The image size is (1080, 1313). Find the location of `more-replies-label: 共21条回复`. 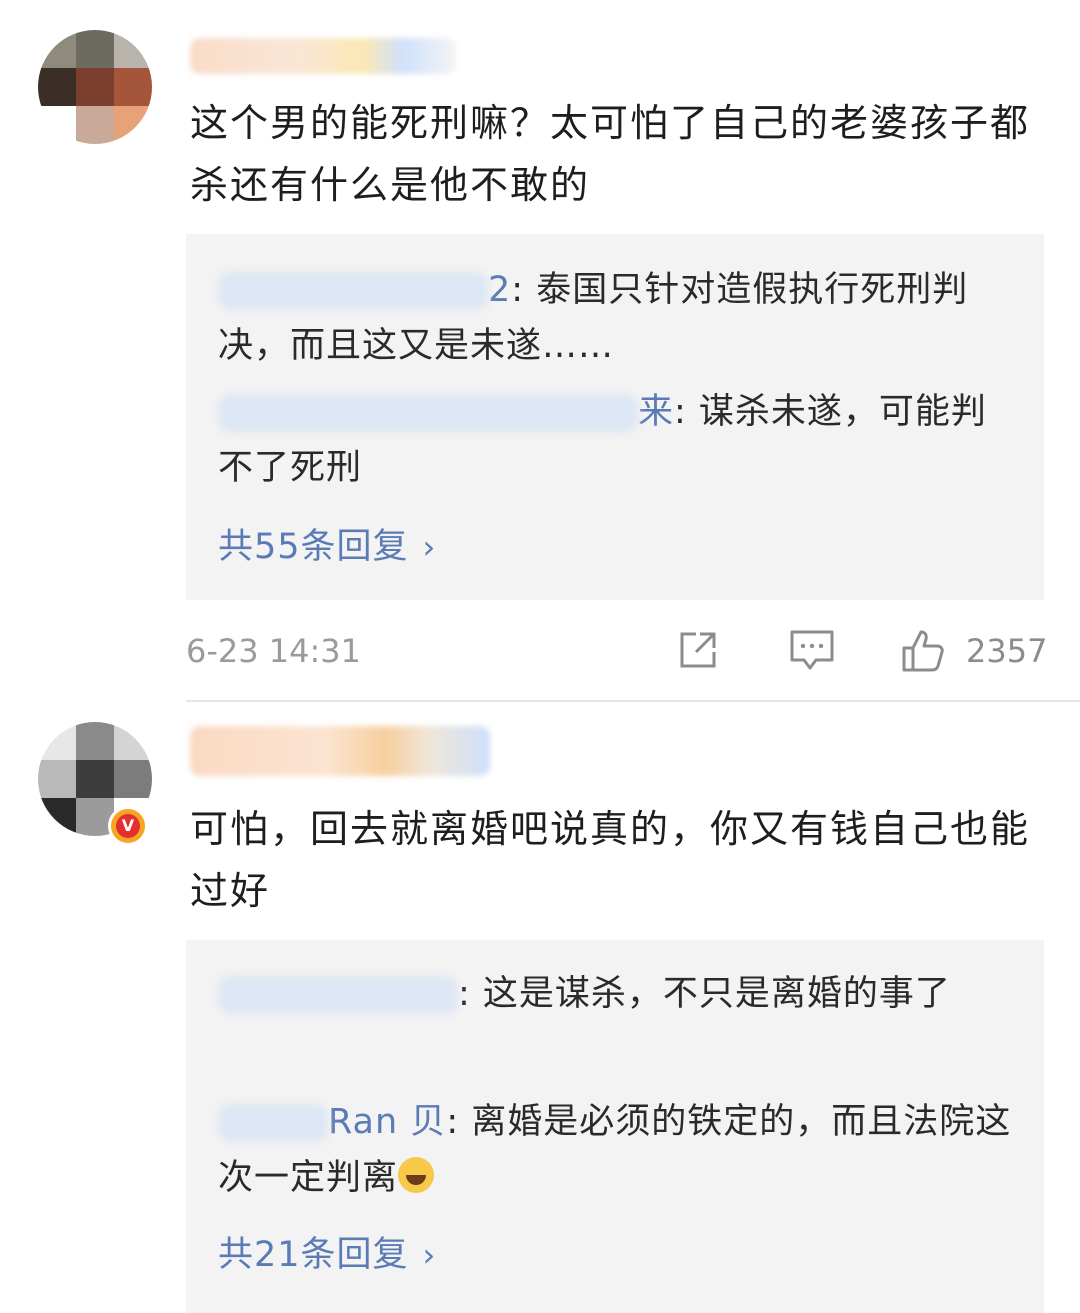

more-replies-label: 共21条回复 is located at coordinates (313, 1255).